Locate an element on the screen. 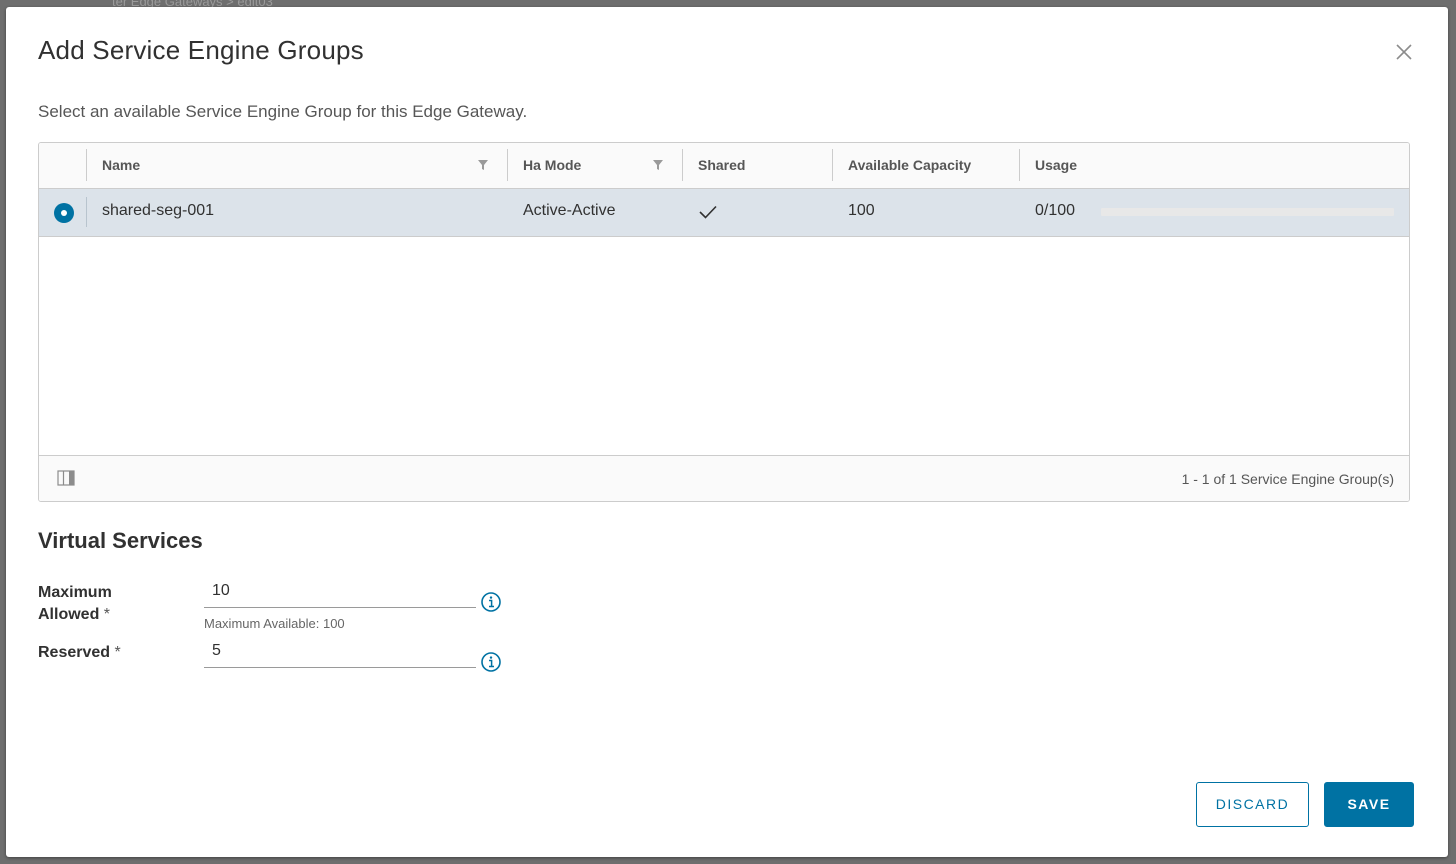 The height and width of the screenshot is (864, 1456). table-row: shared-seg-001 Active-Active 100 0/100 is located at coordinates (724, 213).